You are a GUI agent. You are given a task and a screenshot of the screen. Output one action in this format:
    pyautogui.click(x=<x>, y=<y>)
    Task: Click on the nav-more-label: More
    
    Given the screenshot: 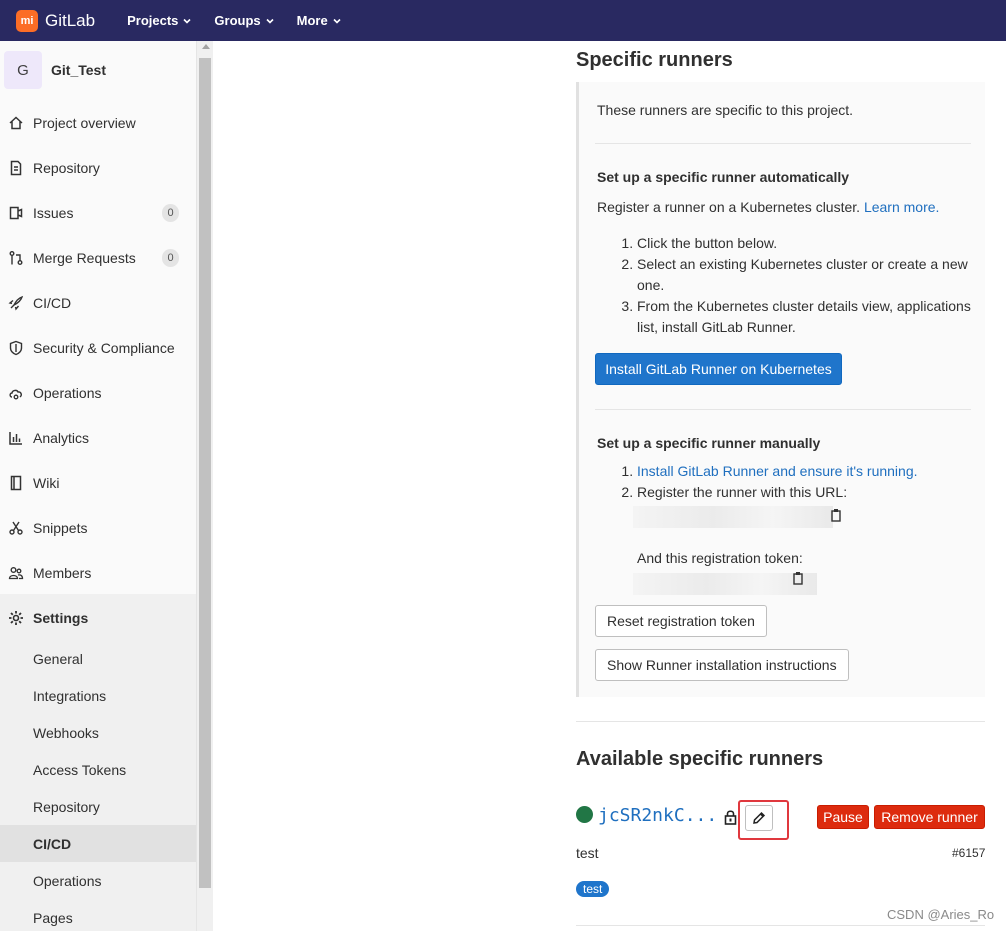 What is the action you would take?
    pyautogui.click(x=312, y=20)
    